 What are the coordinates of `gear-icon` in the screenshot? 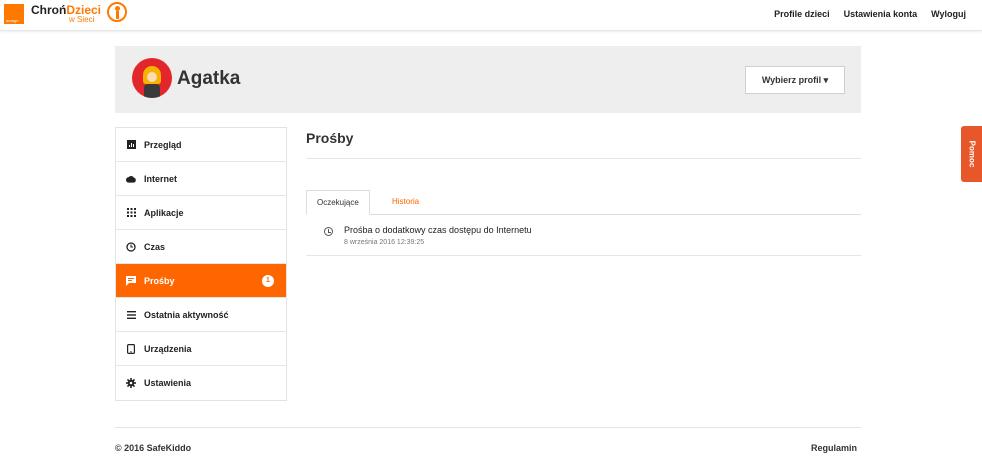 It's located at (131, 383).